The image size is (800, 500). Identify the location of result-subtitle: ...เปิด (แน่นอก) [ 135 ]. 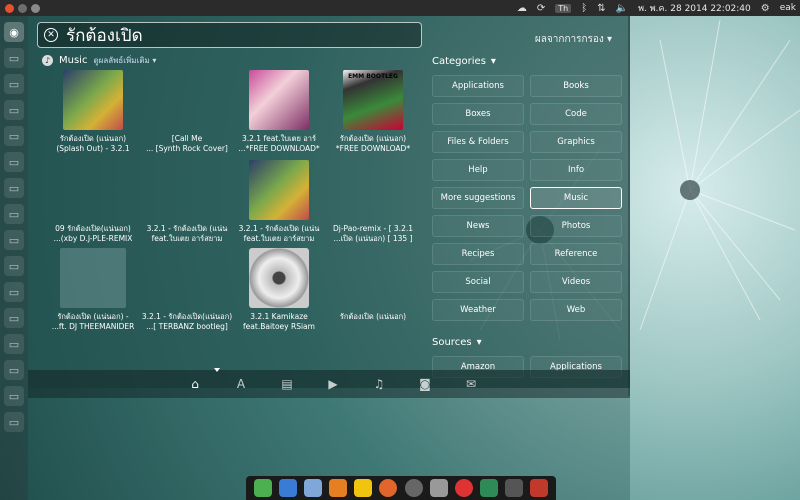
(373, 238).